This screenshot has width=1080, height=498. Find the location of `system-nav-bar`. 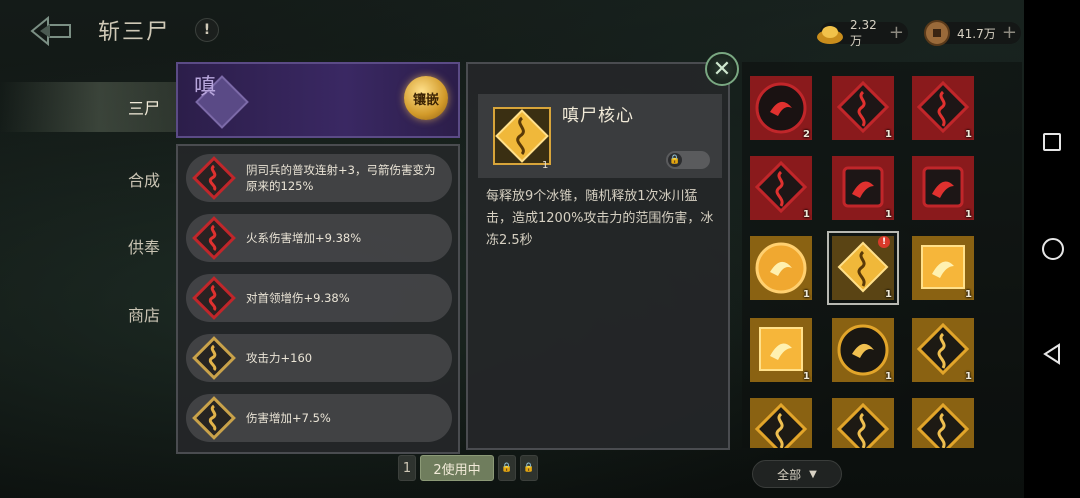

system-nav-bar is located at coordinates (1052, 249).